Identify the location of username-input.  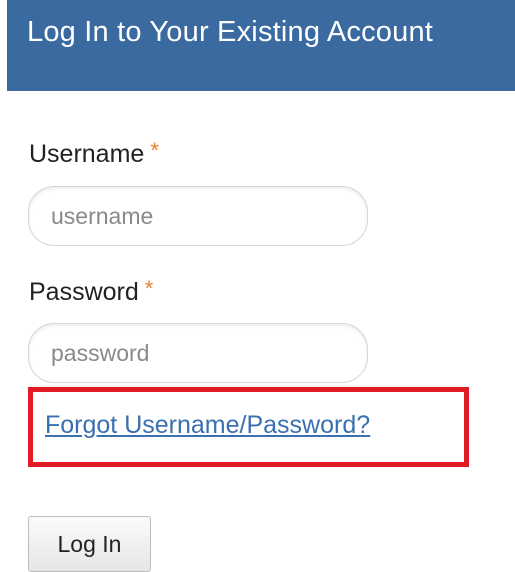
(198, 216).